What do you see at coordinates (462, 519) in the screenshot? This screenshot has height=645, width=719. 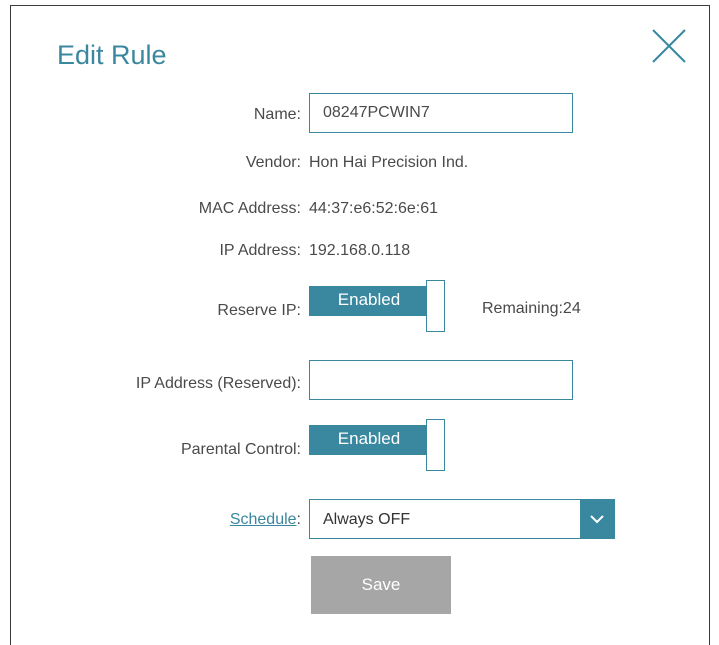 I see `schedule-select: Always OFF` at bounding box center [462, 519].